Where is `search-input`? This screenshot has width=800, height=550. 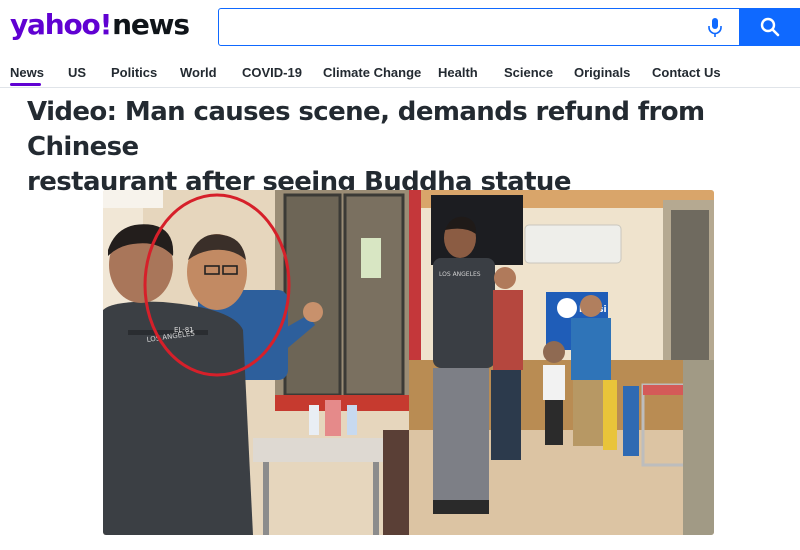
search-input is located at coordinates (462, 27).